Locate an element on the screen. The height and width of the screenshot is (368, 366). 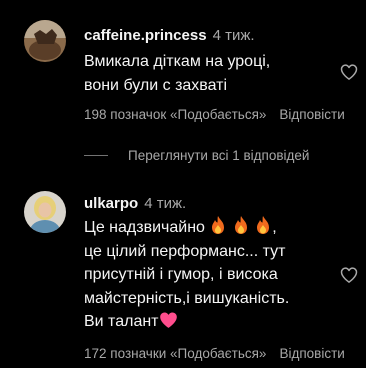
comment-username: ulkarpo is located at coordinates (111, 203).